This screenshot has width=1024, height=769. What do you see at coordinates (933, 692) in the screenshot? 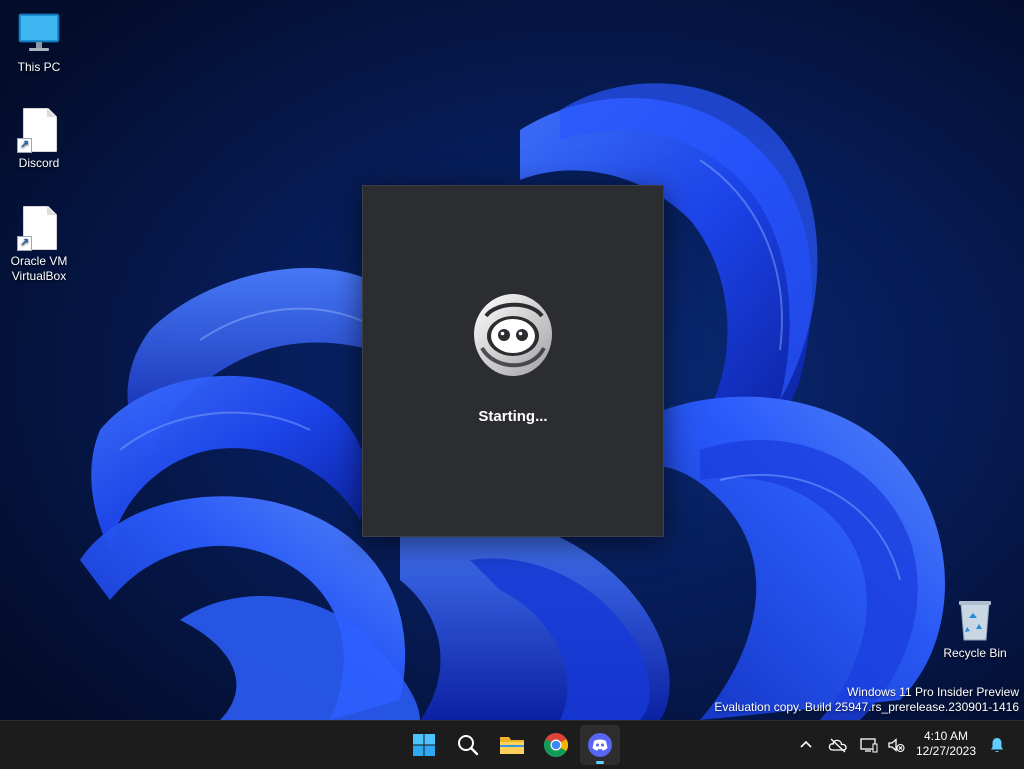
I see `watermark-edition: Windows 11 Pro Insider Preview` at bounding box center [933, 692].